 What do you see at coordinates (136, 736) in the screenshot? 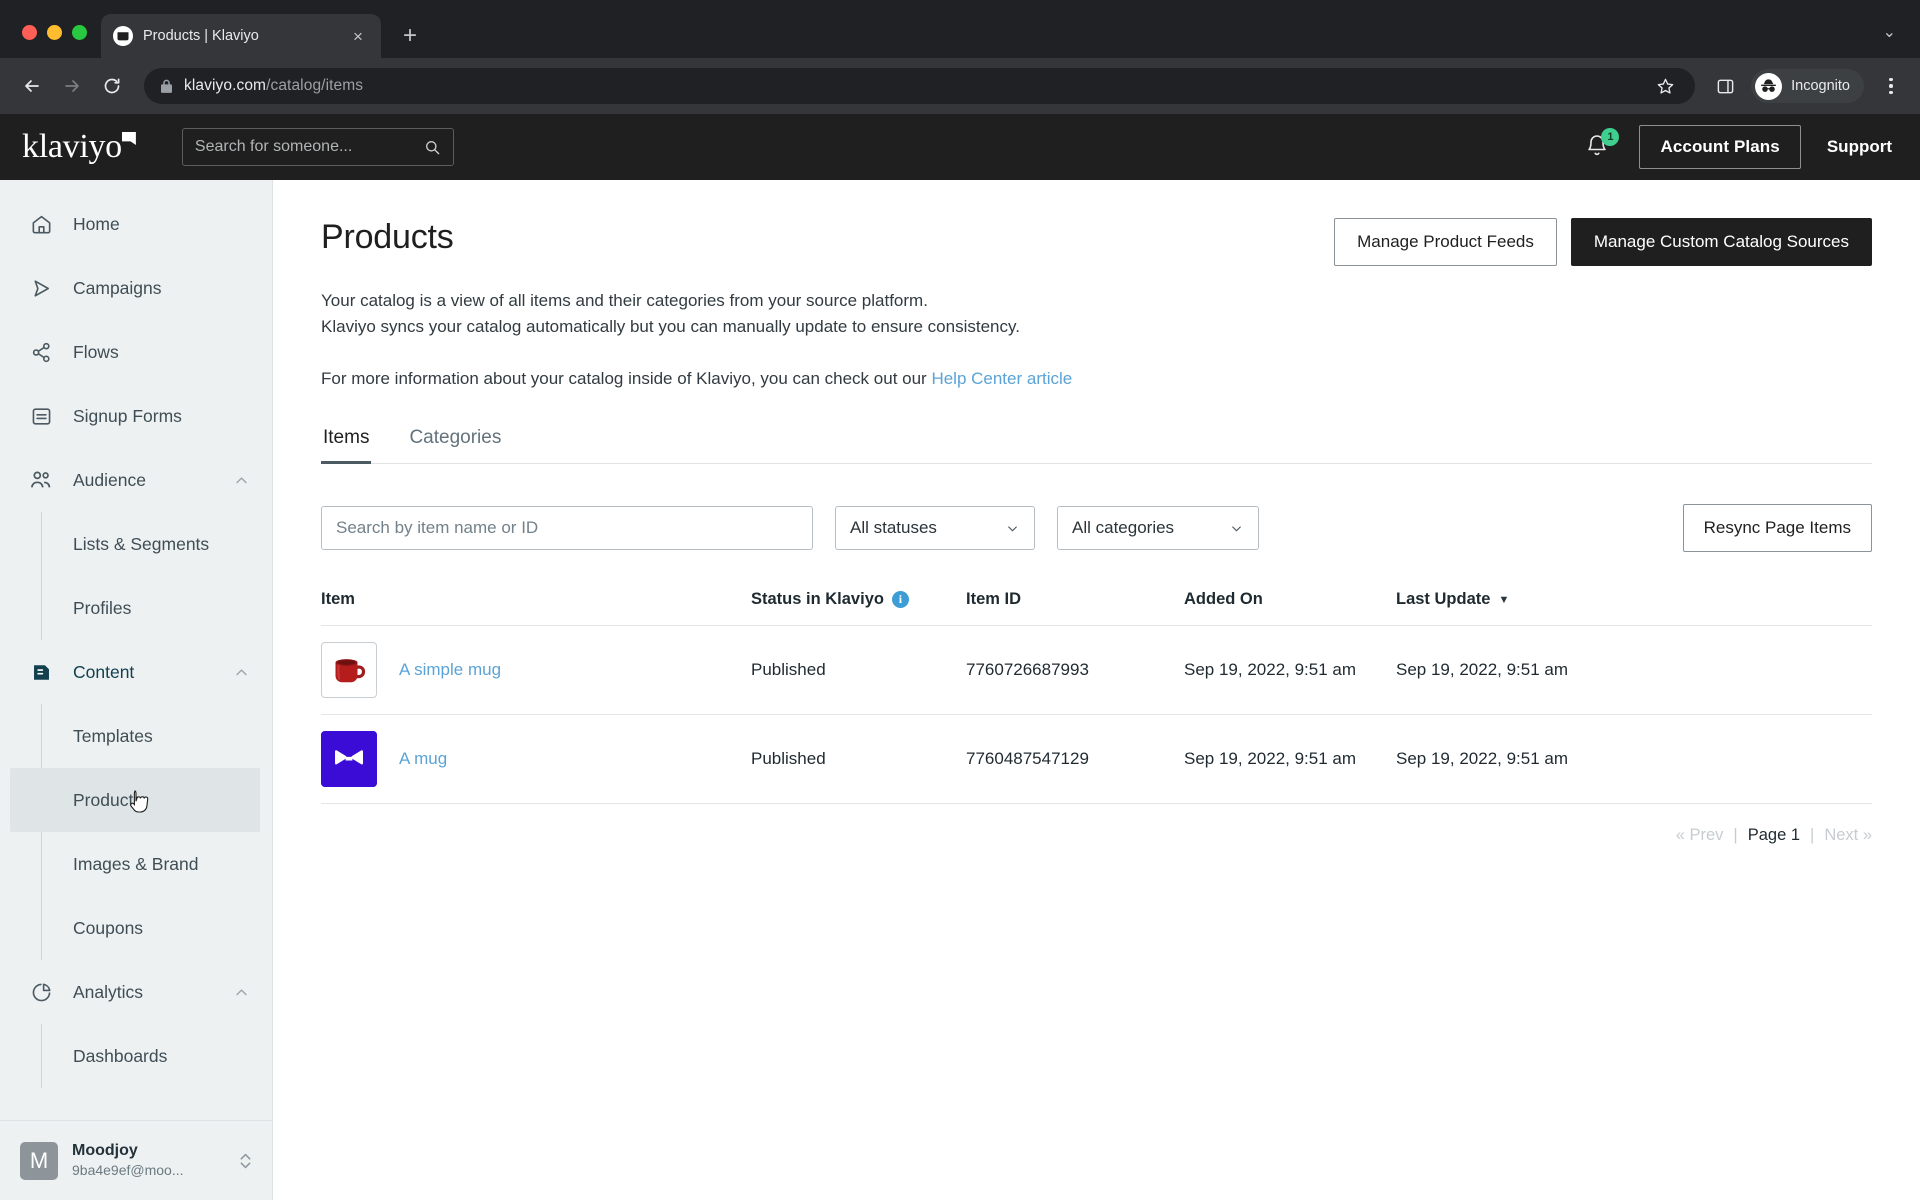
I see `sidebar-item-templates: Templates` at bounding box center [136, 736].